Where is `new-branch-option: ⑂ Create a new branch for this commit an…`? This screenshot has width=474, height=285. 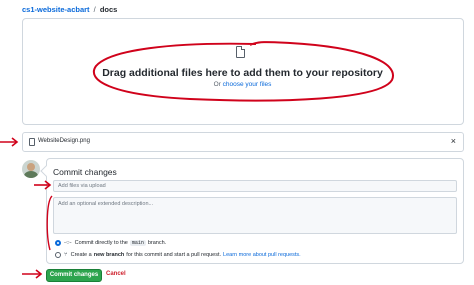 new-branch-option: ⑂ Create a new branch for this commit an… is located at coordinates (178, 255).